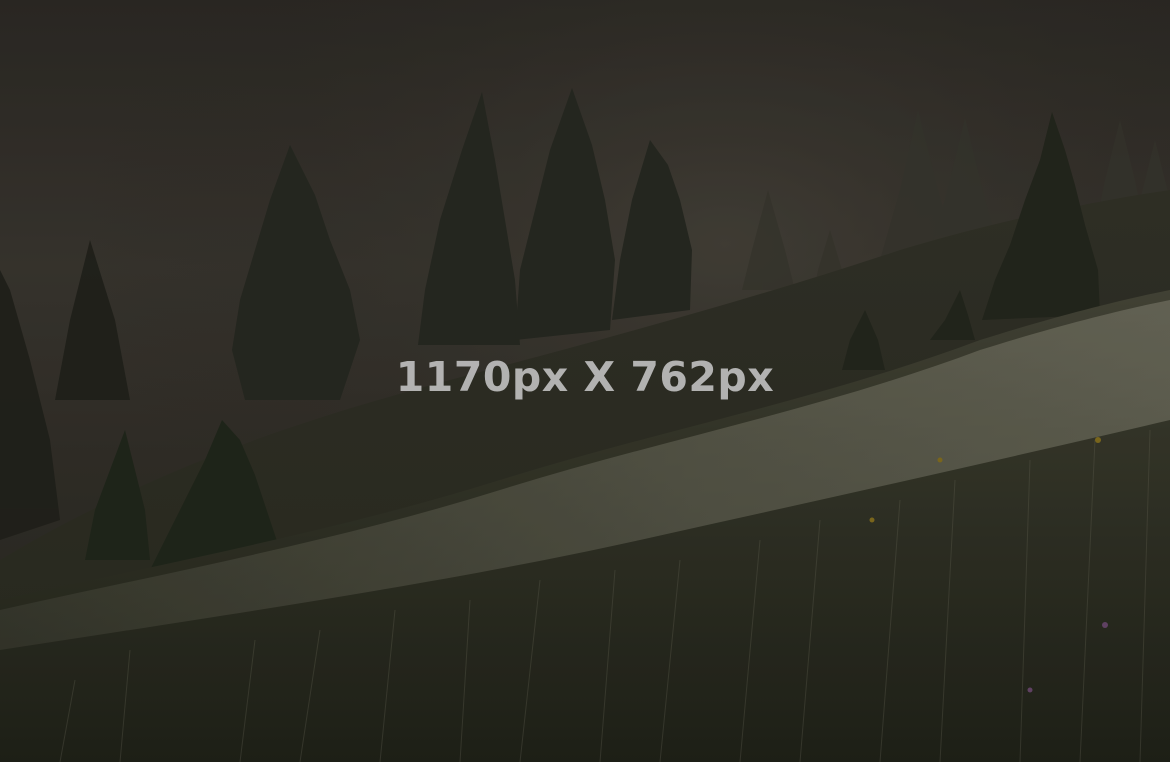 The height and width of the screenshot is (762, 1170). Describe the element at coordinates (585, 377) in the screenshot. I see `image-dimensions-label: 1170px X 762px` at that location.